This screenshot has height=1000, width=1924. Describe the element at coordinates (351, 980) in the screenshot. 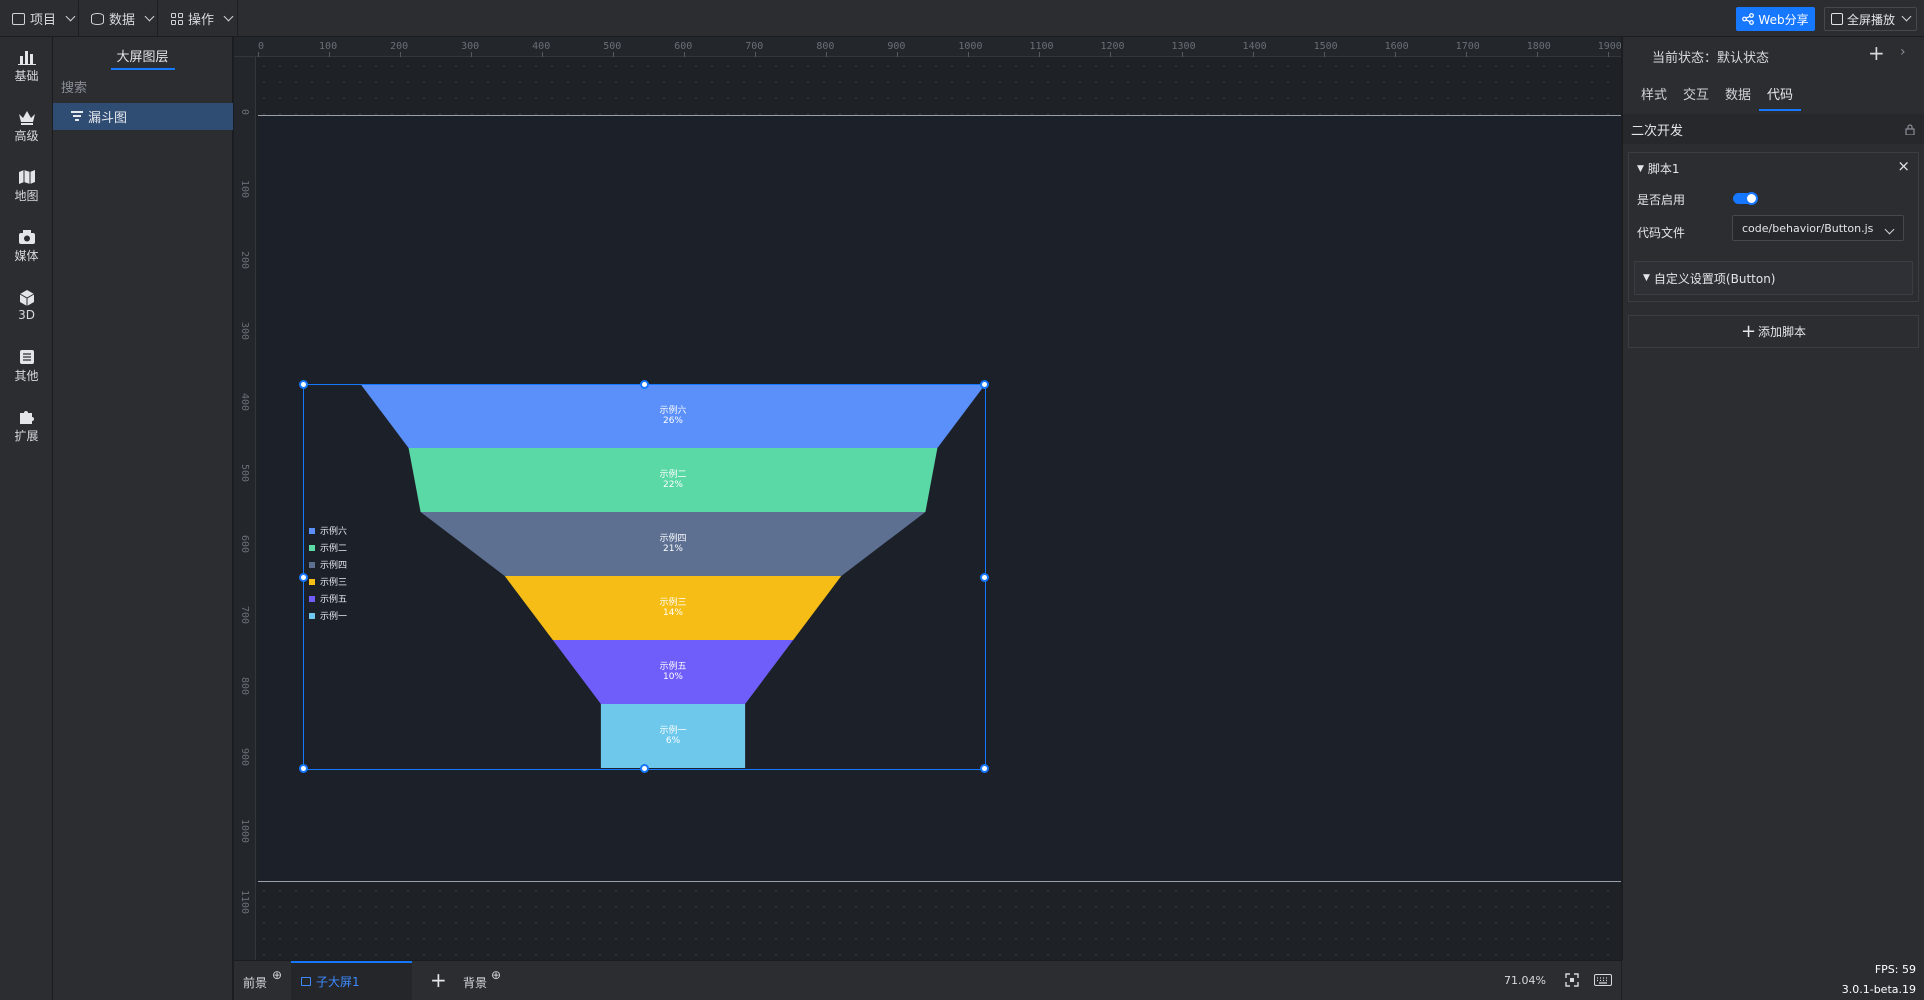

I see `sub-screen-tab: 子大屏1` at that location.